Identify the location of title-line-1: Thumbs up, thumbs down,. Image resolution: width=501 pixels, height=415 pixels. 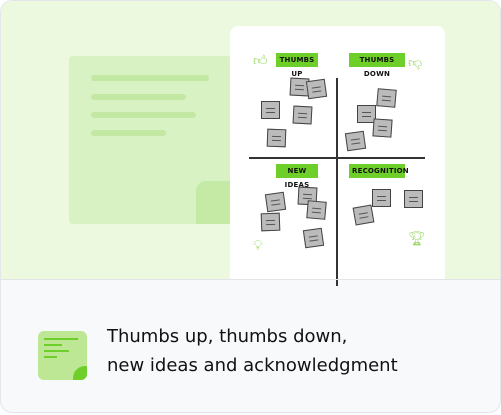
(227, 336).